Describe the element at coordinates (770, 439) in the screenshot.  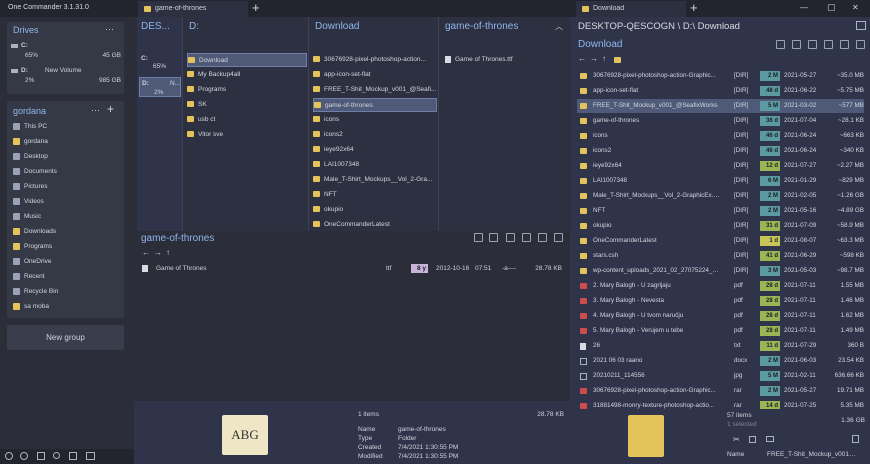
I see `link-icon` at that location.